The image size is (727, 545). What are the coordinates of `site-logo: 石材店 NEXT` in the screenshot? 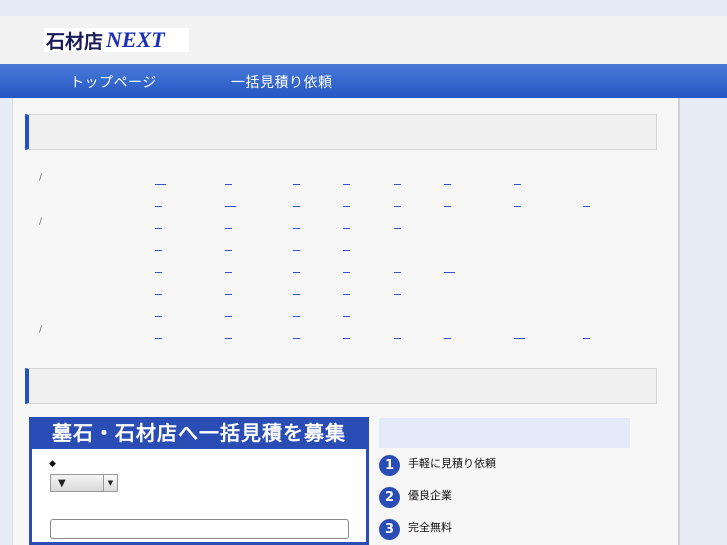 It's located at (116, 40).